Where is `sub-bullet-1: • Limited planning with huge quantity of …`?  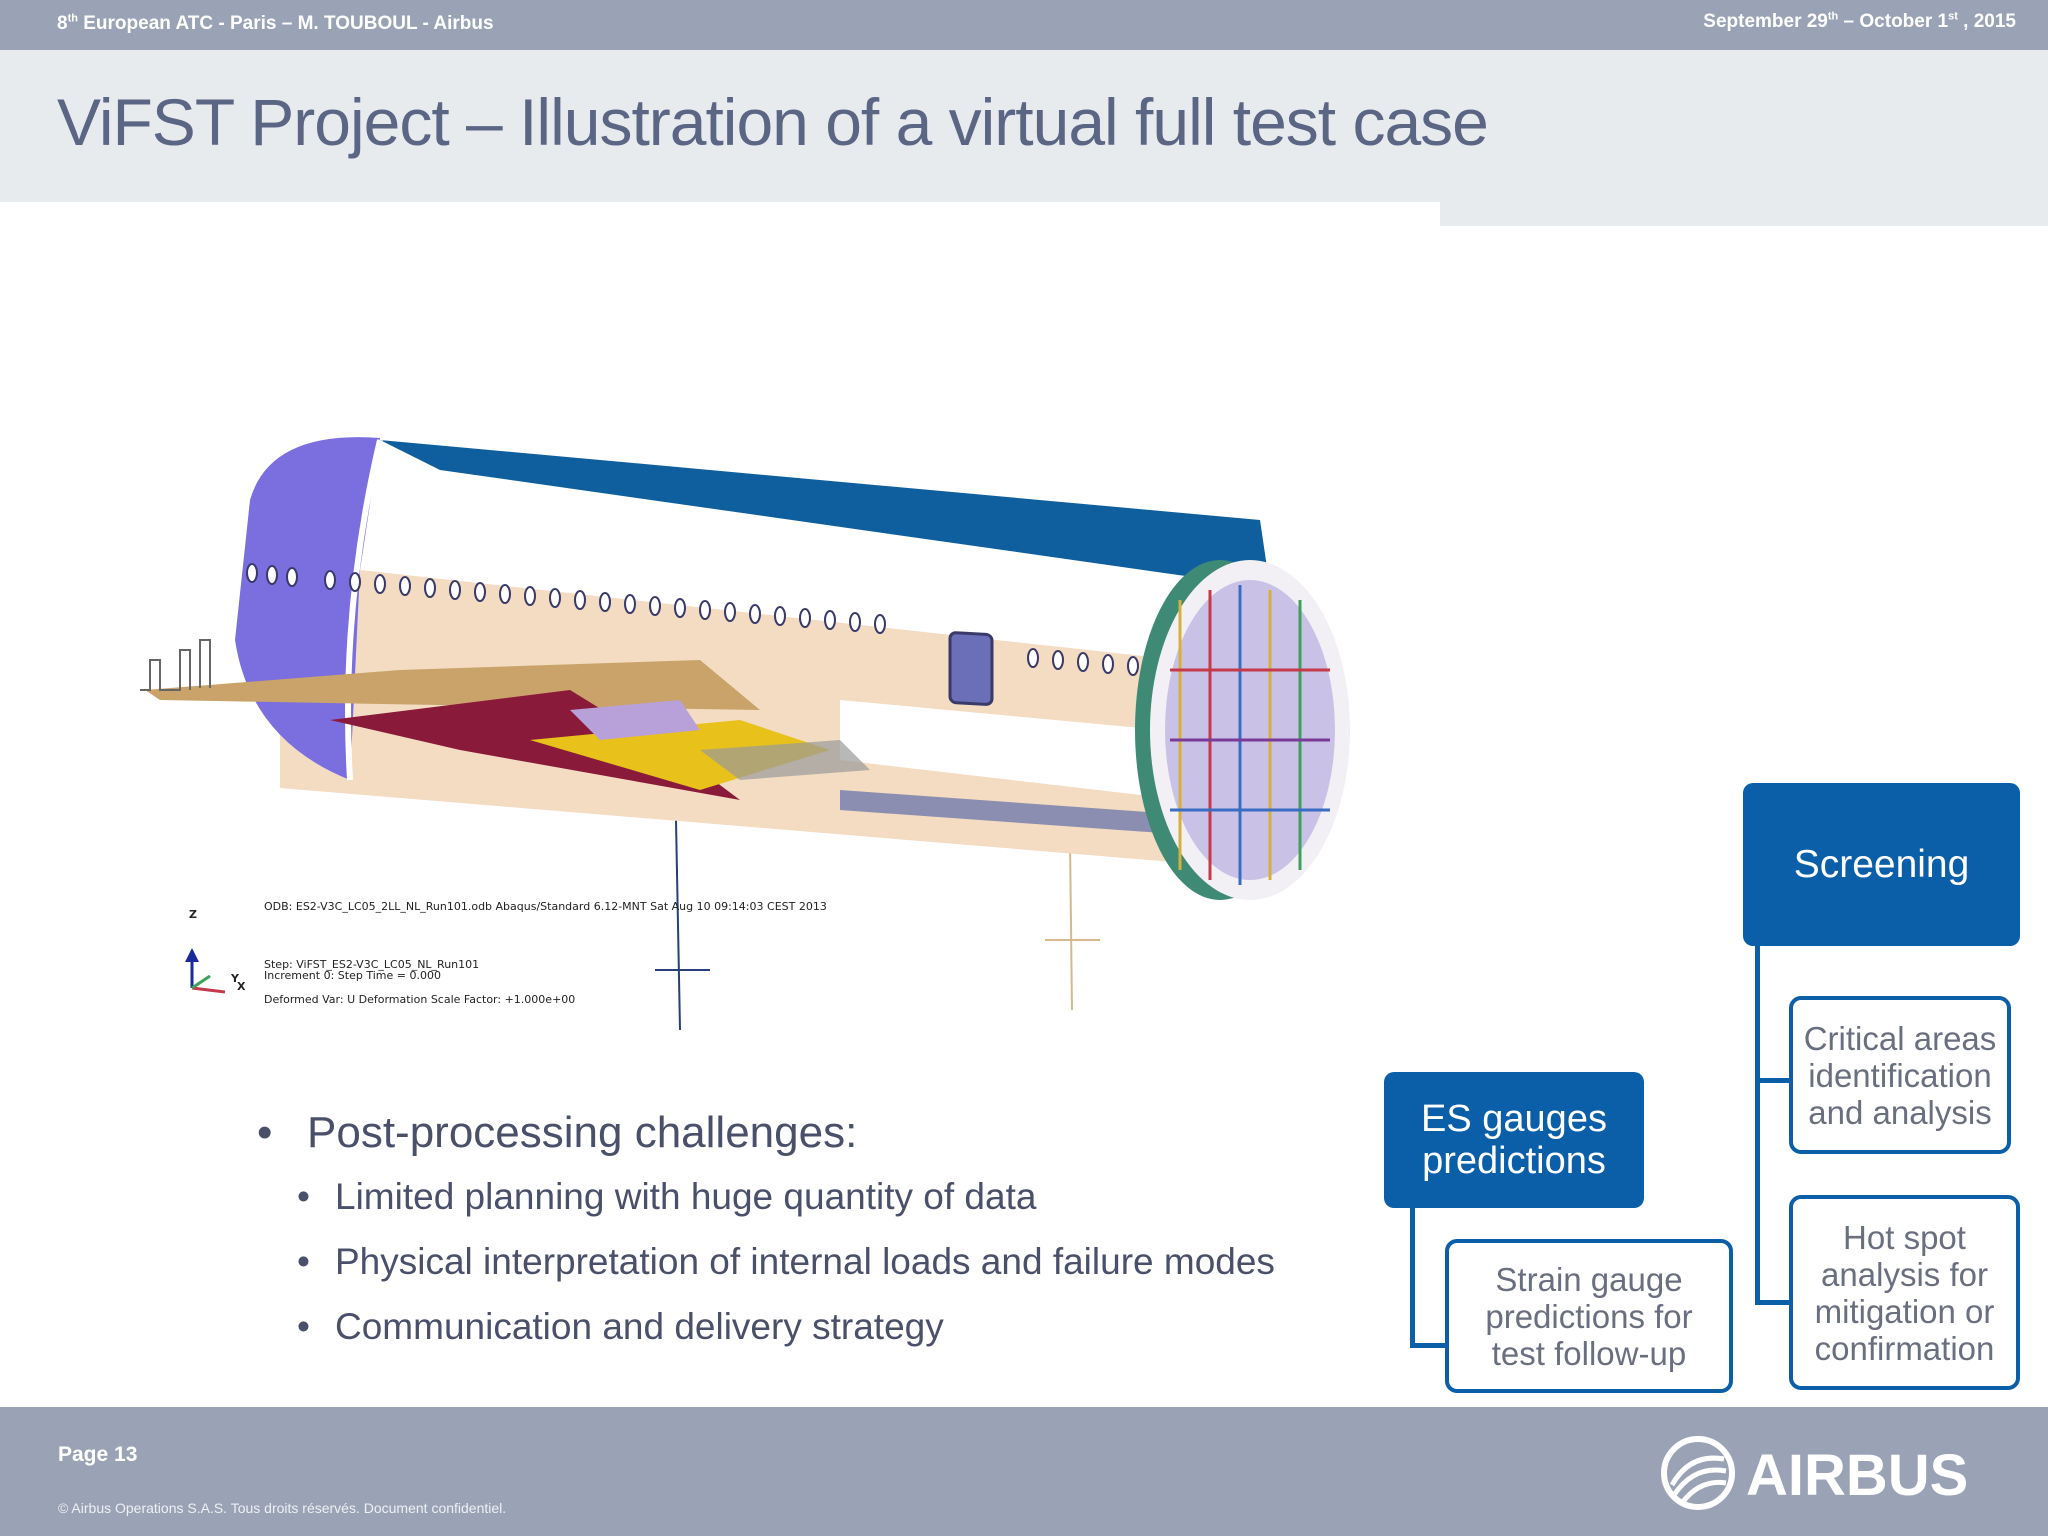 sub-bullet-1: • Limited planning with huge quantity of … is located at coordinates (667, 1197).